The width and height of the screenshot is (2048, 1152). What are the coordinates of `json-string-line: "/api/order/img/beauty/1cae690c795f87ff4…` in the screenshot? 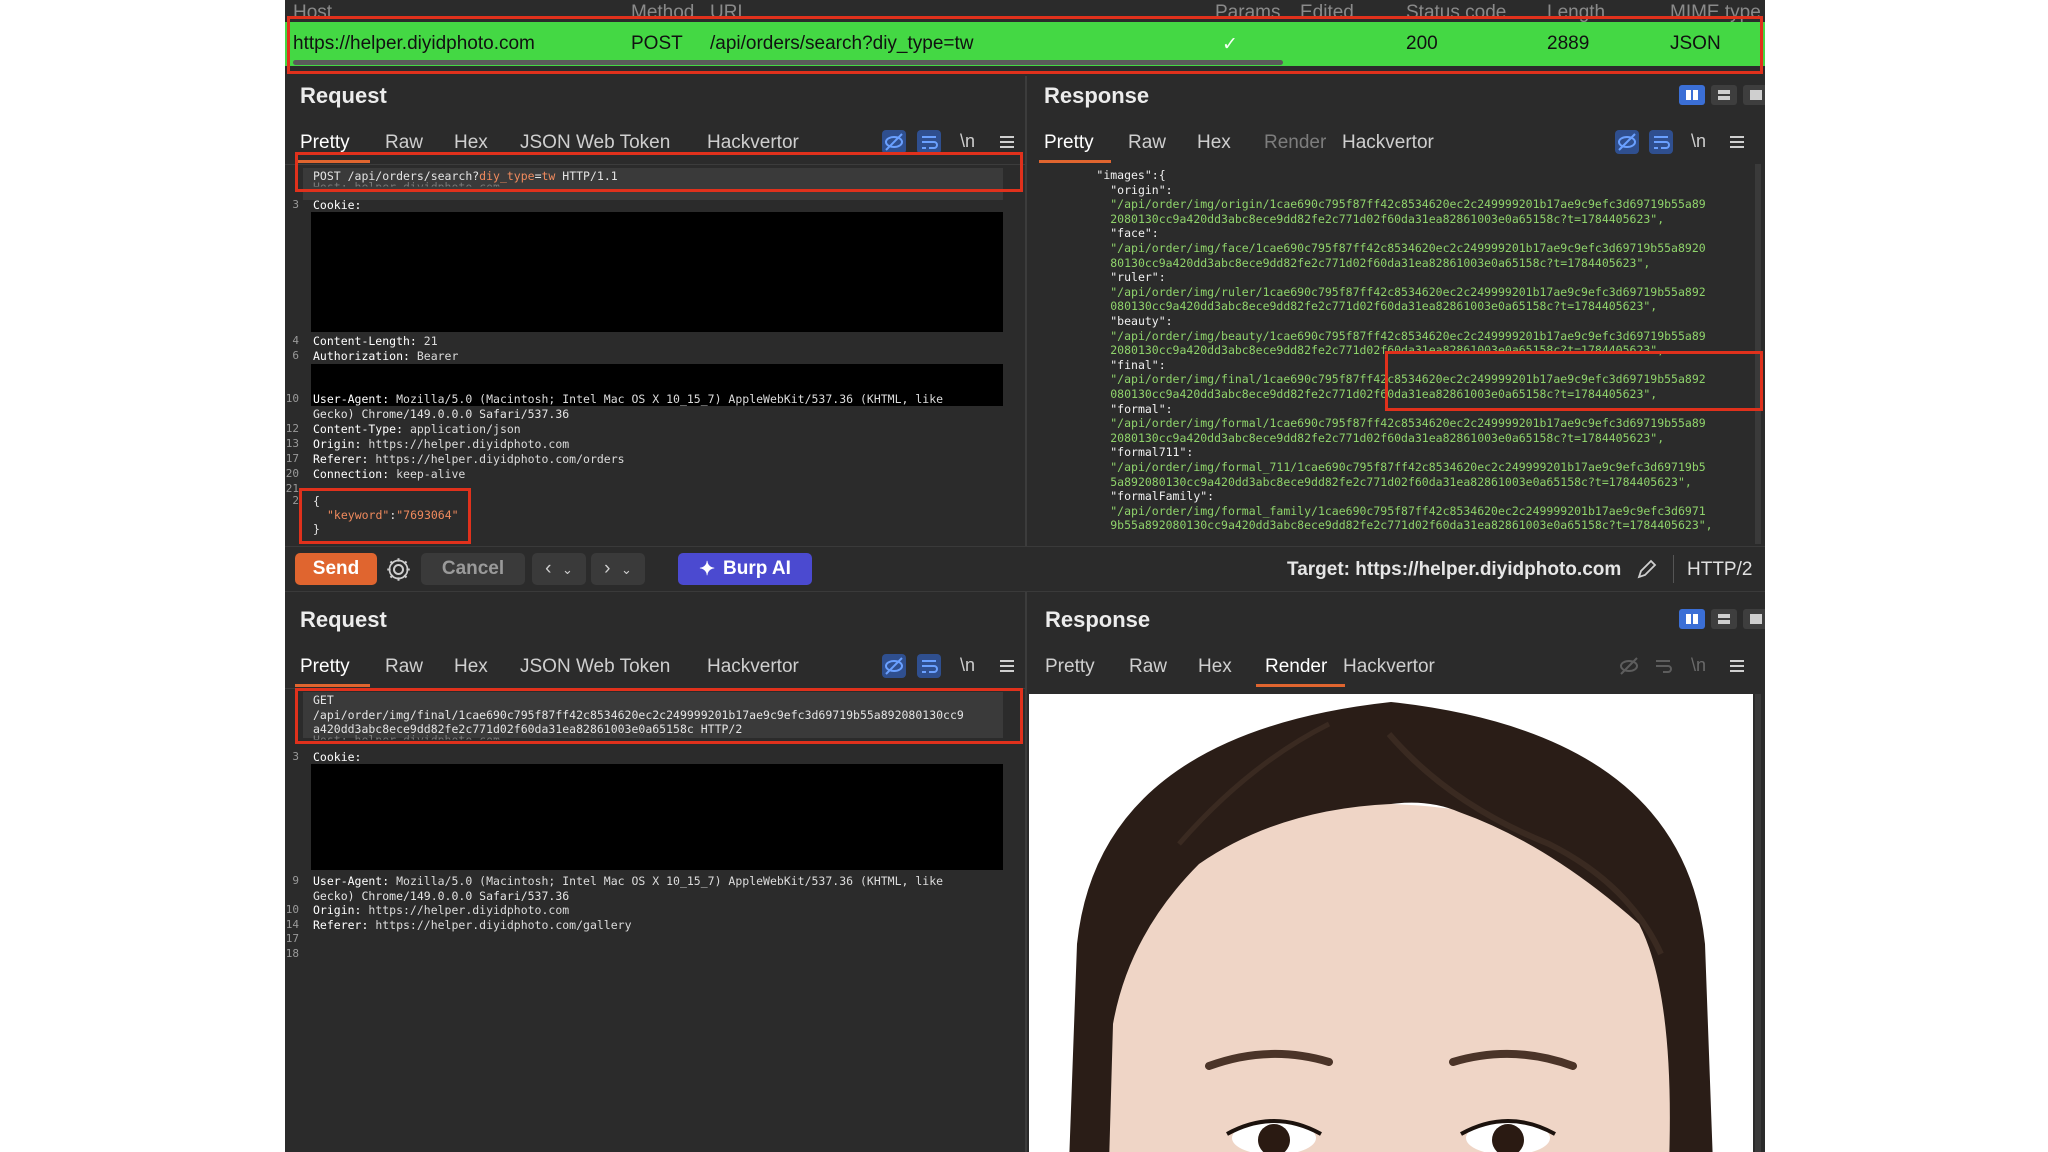 It's located at (1408, 335).